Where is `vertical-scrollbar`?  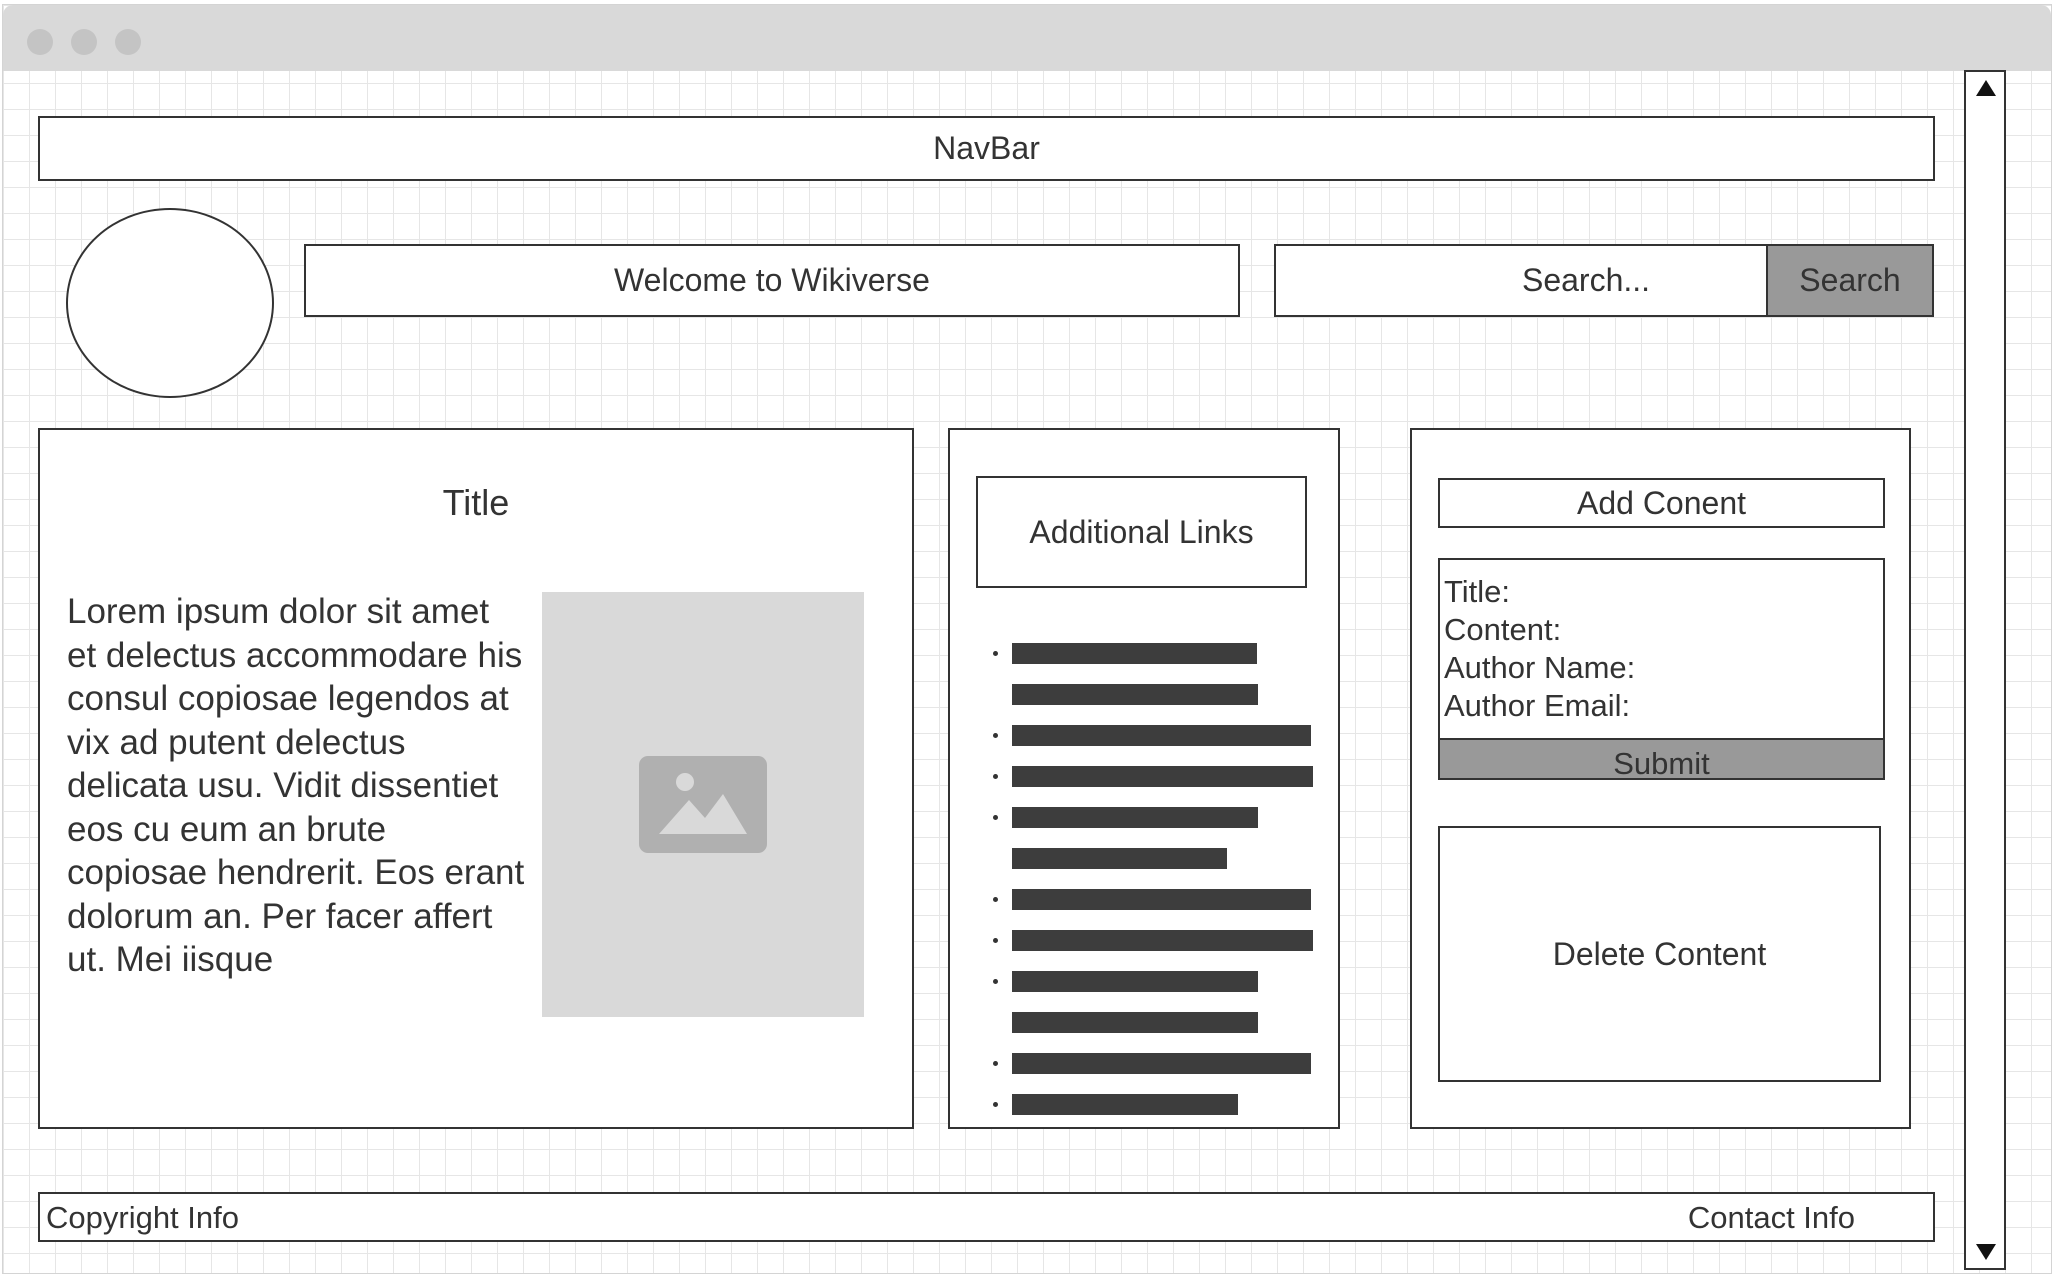
vertical-scrollbar is located at coordinates (1985, 670).